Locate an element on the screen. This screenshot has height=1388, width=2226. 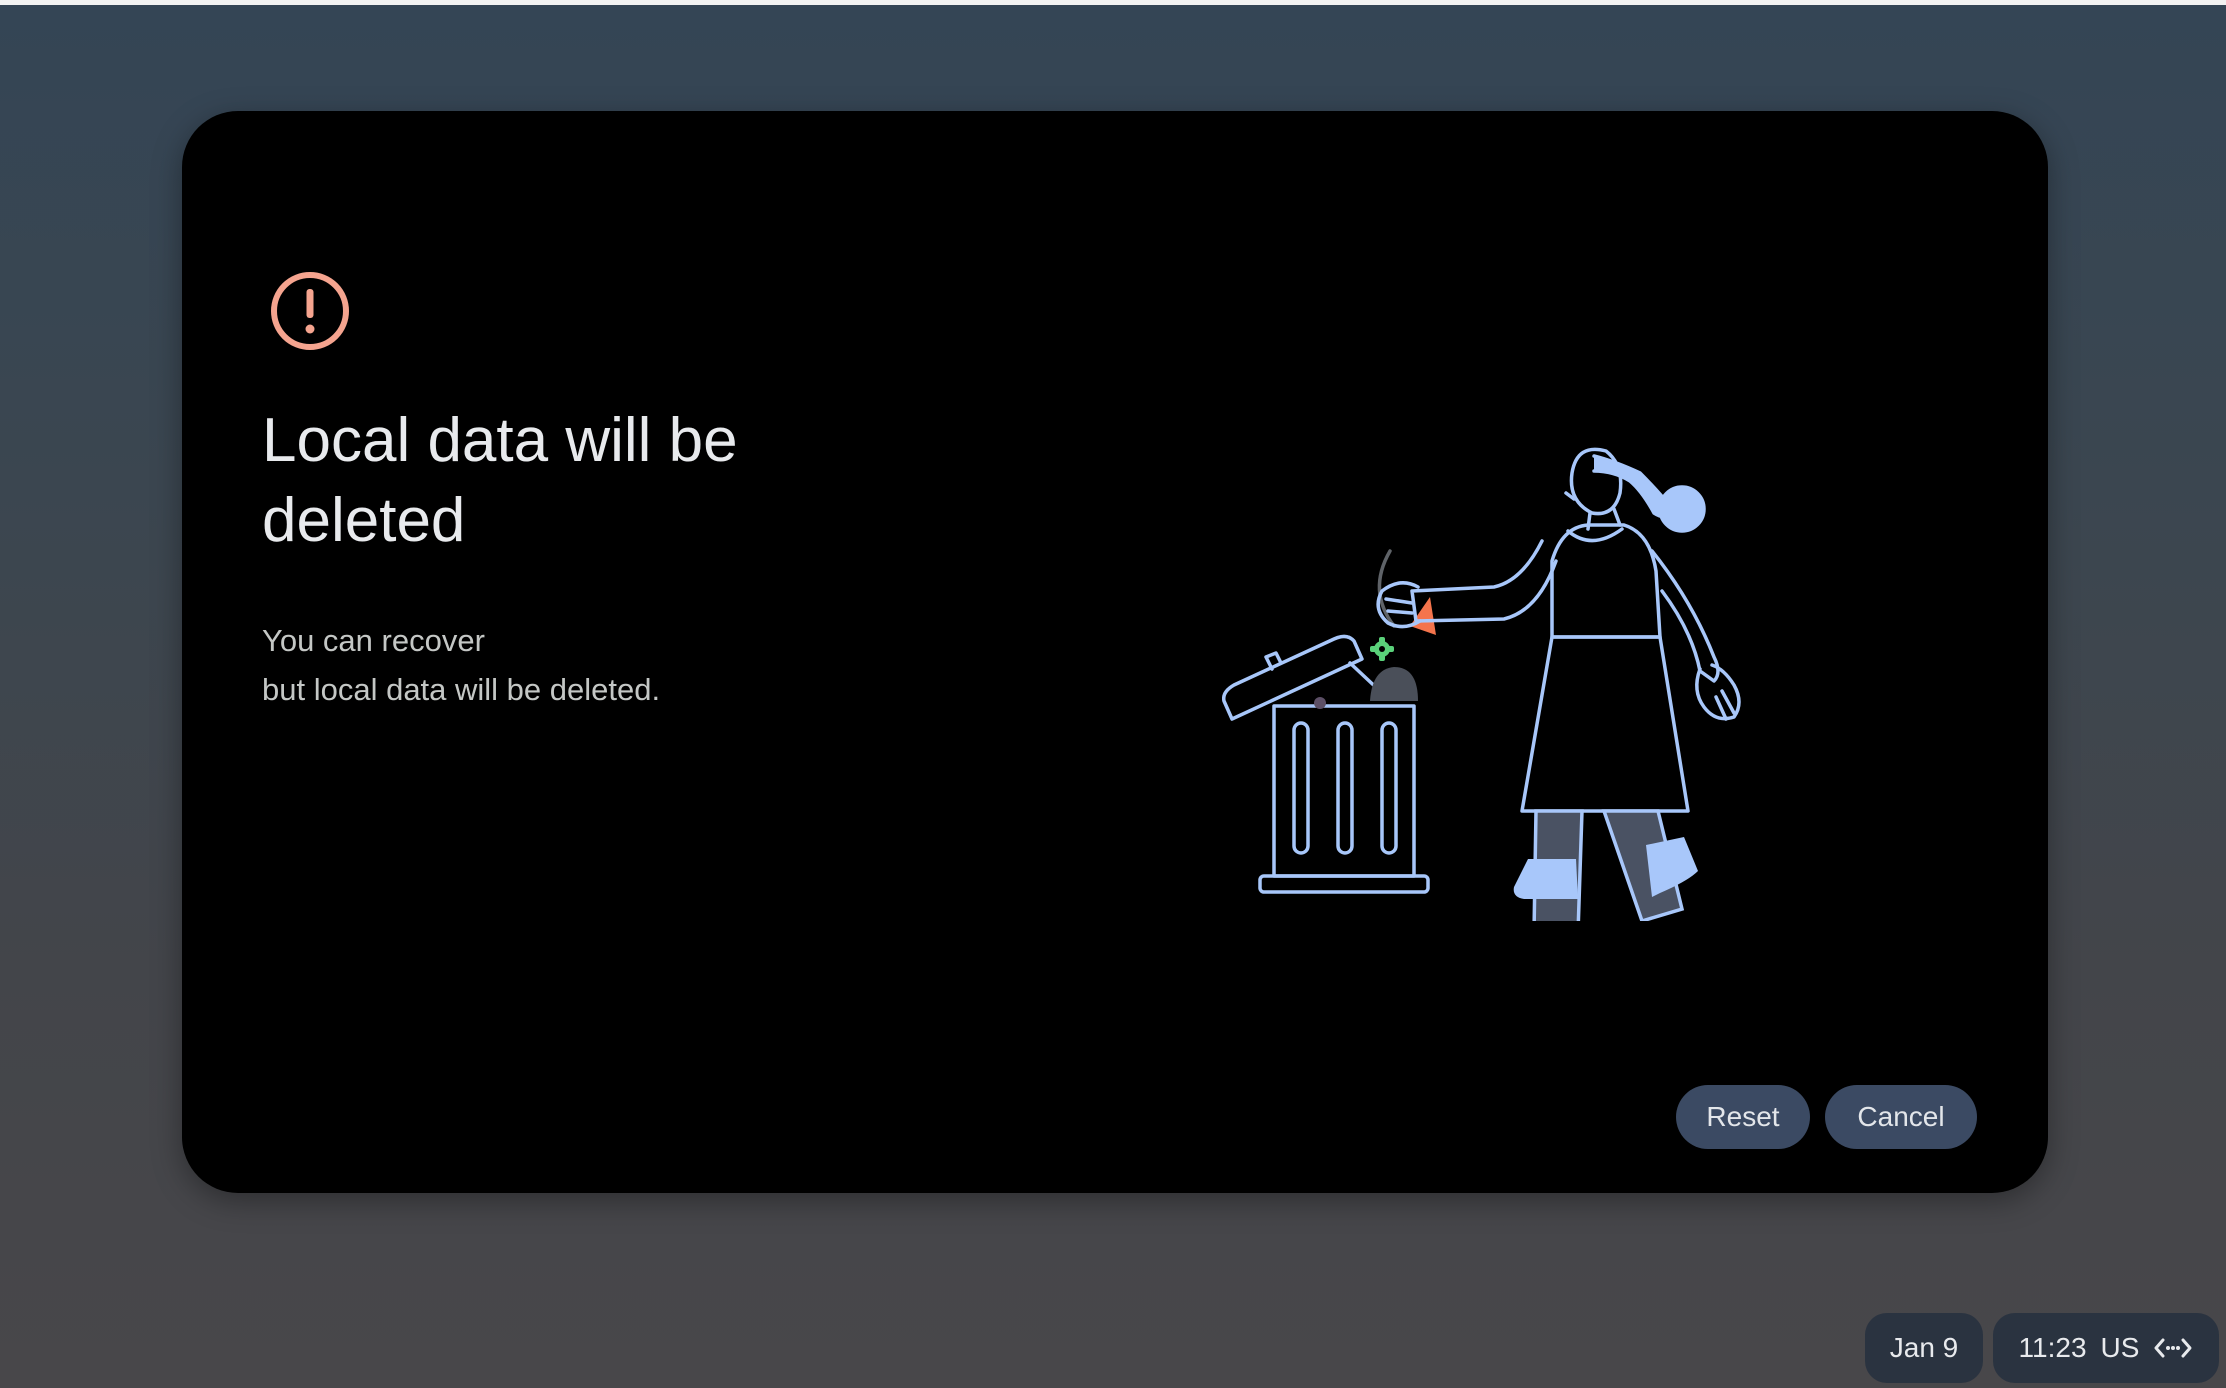
shelf-date: Jan 9 is located at coordinates (1924, 1348).